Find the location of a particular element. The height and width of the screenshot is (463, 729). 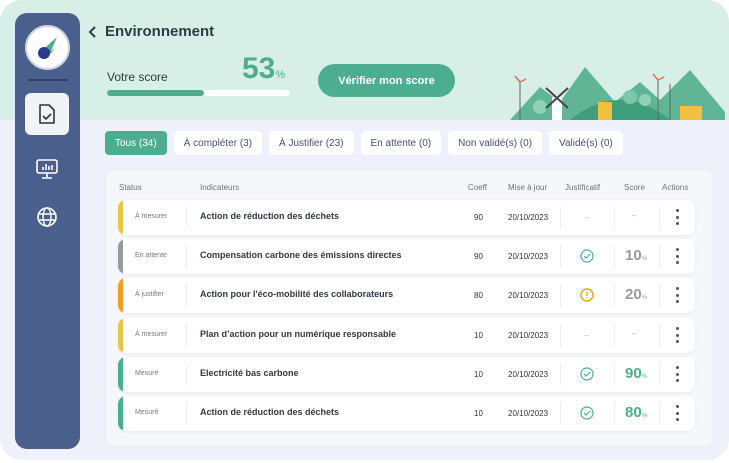

monitor-chart-icon is located at coordinates (47, 169).